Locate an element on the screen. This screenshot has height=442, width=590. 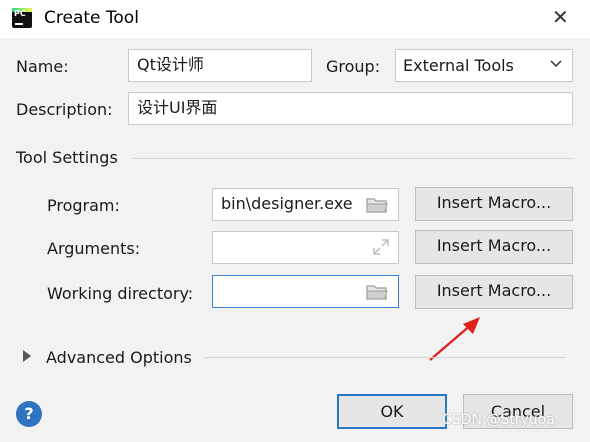
watermark: CSDN @Stryuoa is located at coordinates (498, 420).